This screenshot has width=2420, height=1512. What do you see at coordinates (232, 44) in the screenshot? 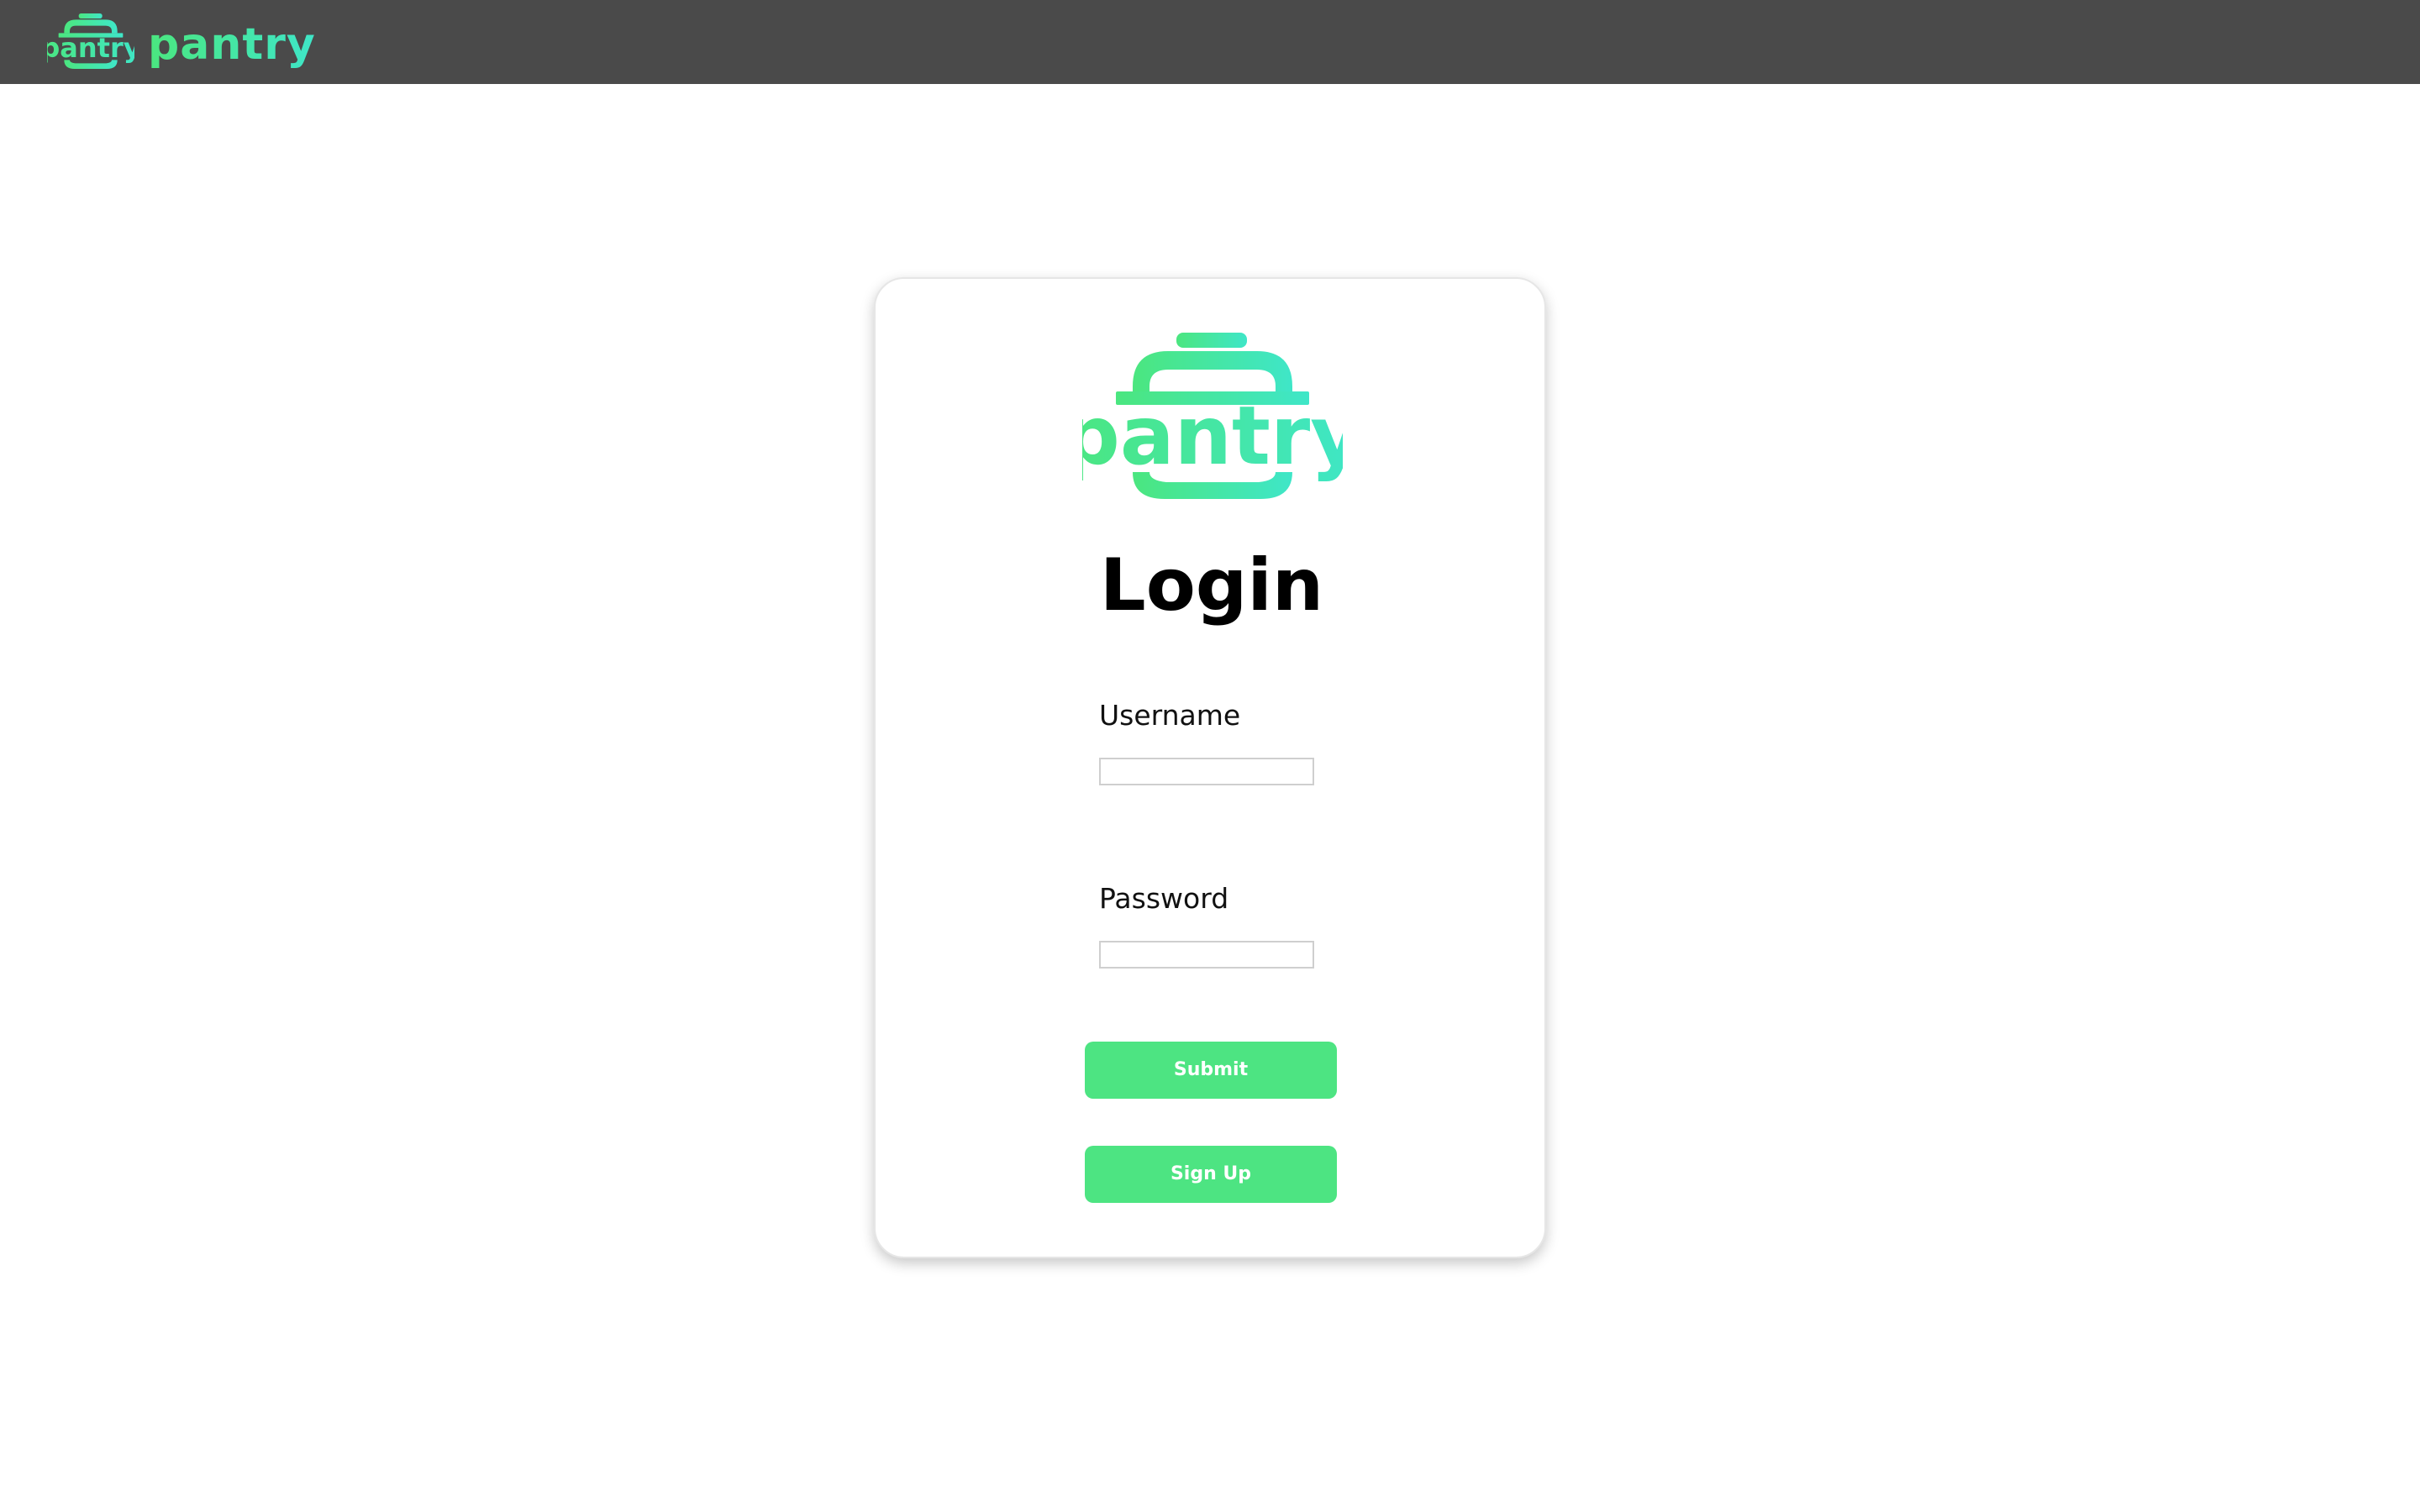
I see `brand-name: pantry` at bounding box center [232, 44].